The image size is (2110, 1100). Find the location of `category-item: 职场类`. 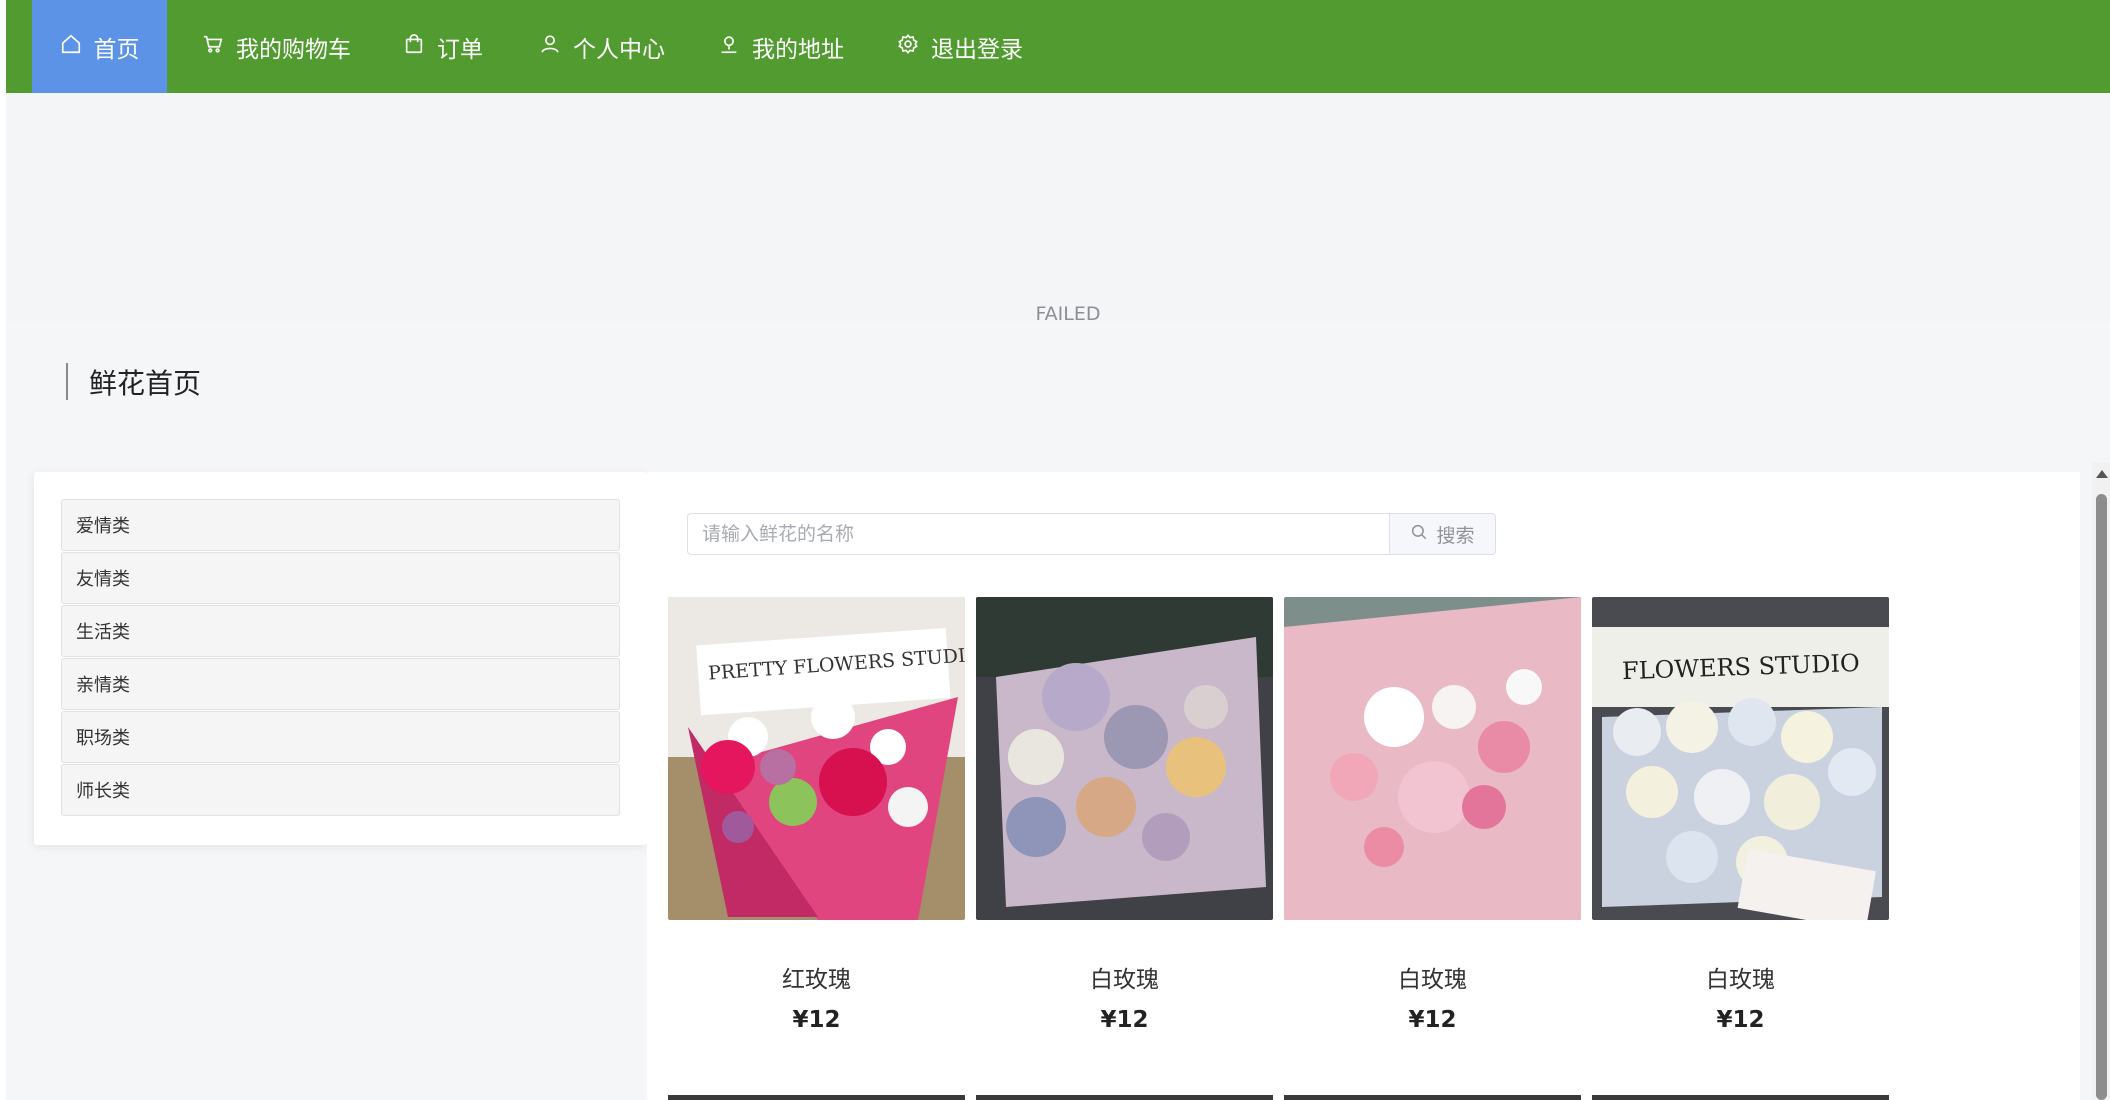

category-item: 职场类 is located at coordinates (340, 737).